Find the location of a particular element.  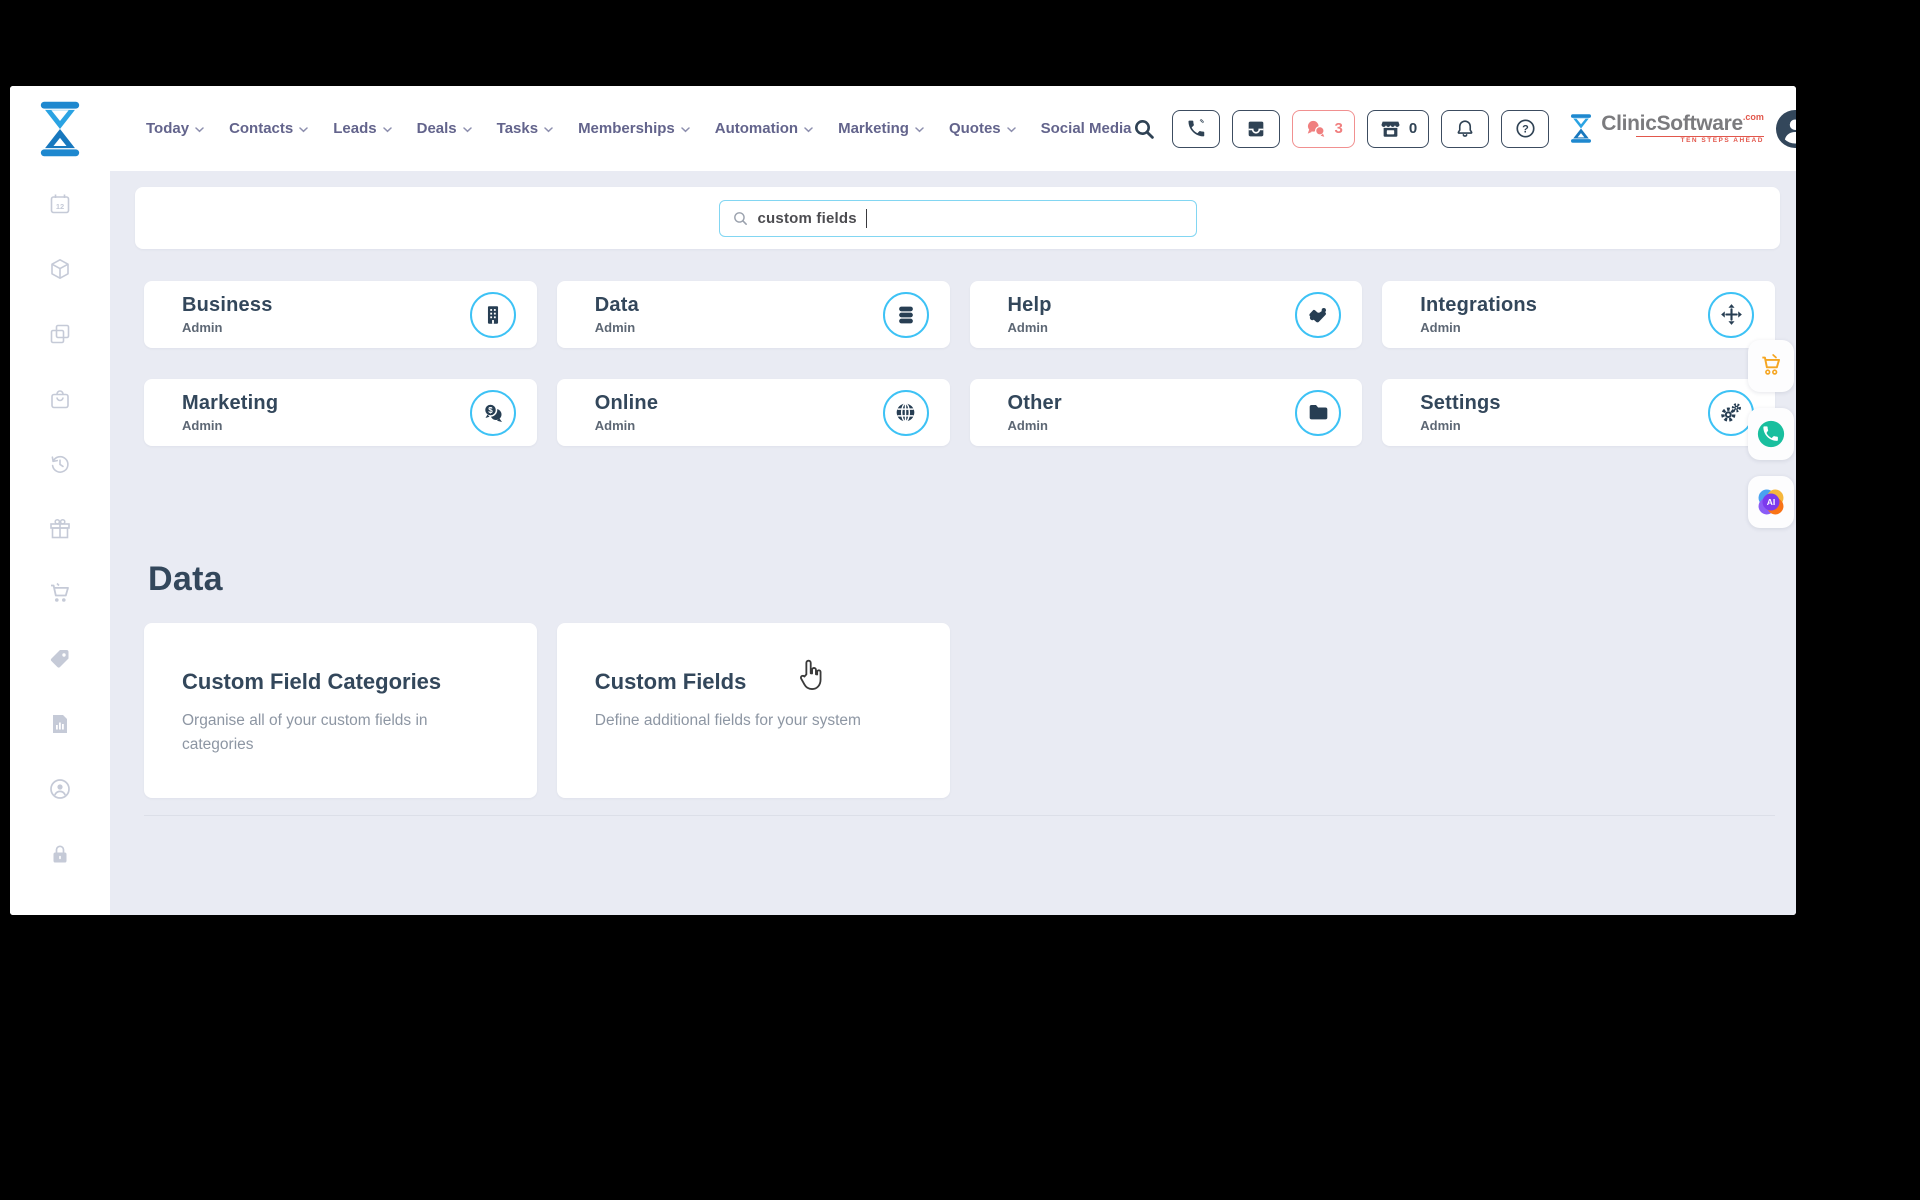

svg-text: 12 is located at coordinates (60, 206).